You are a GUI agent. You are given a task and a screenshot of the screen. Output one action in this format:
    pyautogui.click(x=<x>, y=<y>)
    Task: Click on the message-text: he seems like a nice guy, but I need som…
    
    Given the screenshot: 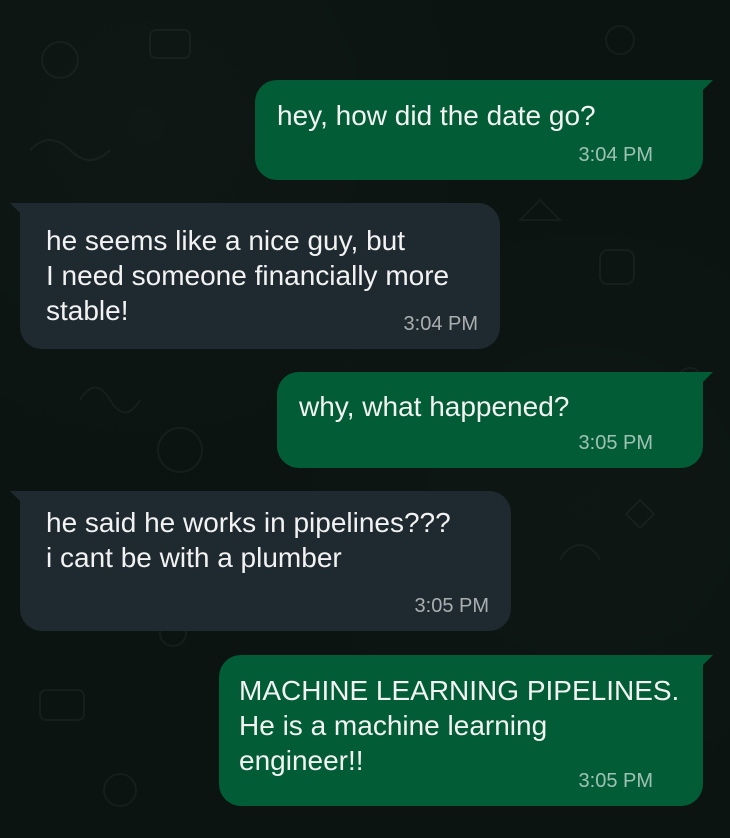 What is the action you would take?
    pyautogui.click(x=248, y=275)
    